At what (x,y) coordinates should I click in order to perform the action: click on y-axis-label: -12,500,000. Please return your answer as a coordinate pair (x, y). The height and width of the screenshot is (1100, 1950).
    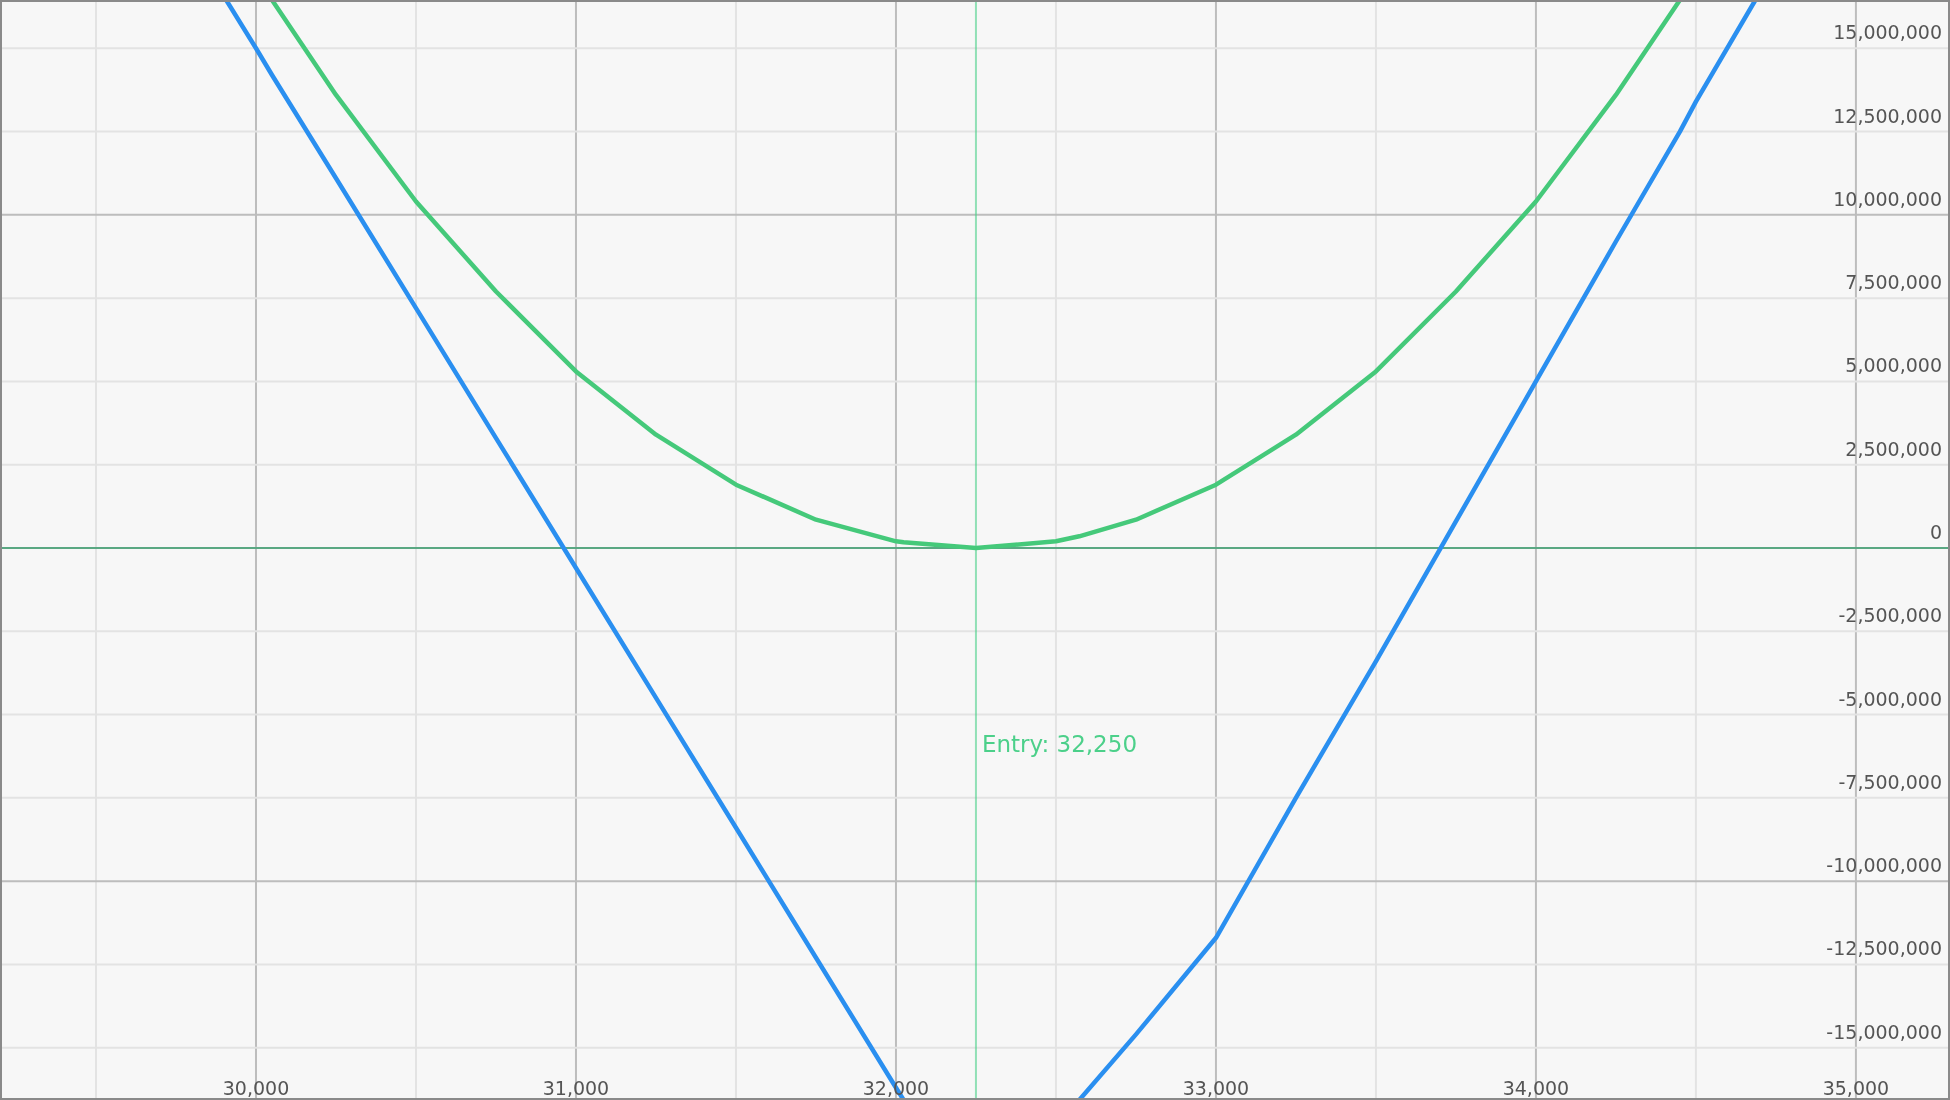
    Looking at the image, I should click on (1884, 948).